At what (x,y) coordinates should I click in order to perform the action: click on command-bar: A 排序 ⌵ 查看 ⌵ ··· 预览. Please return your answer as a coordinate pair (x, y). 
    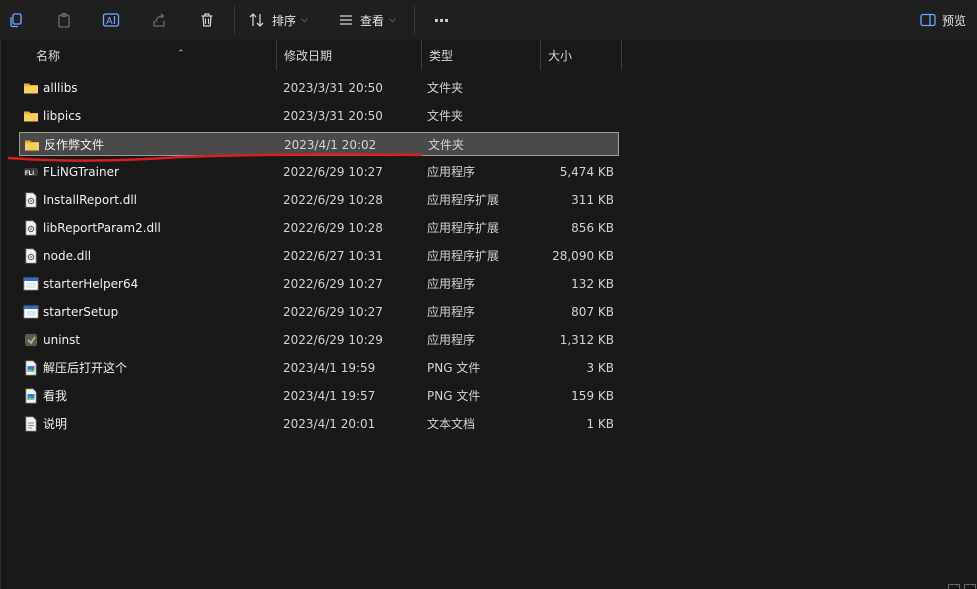
    Looking at the image, I should click on (488, 20).